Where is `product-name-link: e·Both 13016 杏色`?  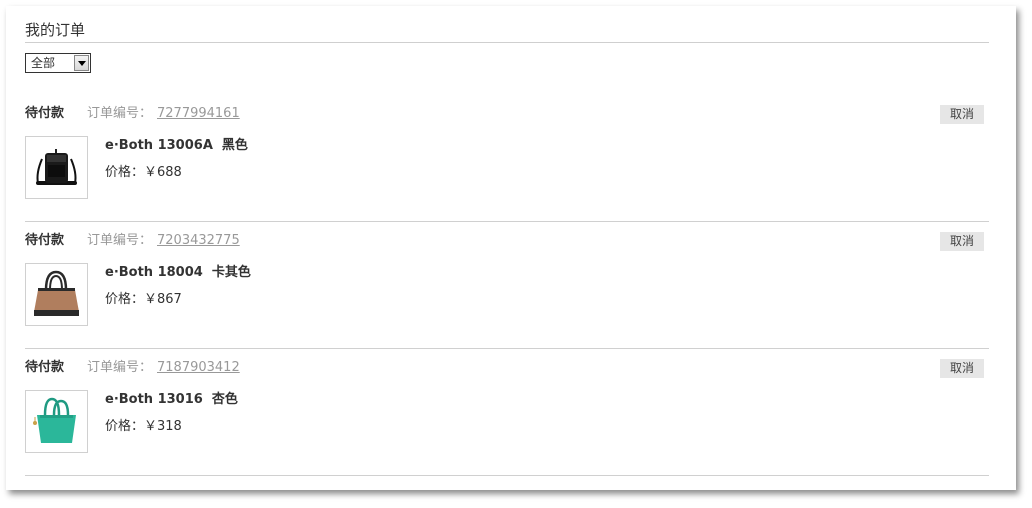
product-name-link: e·Both 13016 杏色 is located at coordinates (171, 400).